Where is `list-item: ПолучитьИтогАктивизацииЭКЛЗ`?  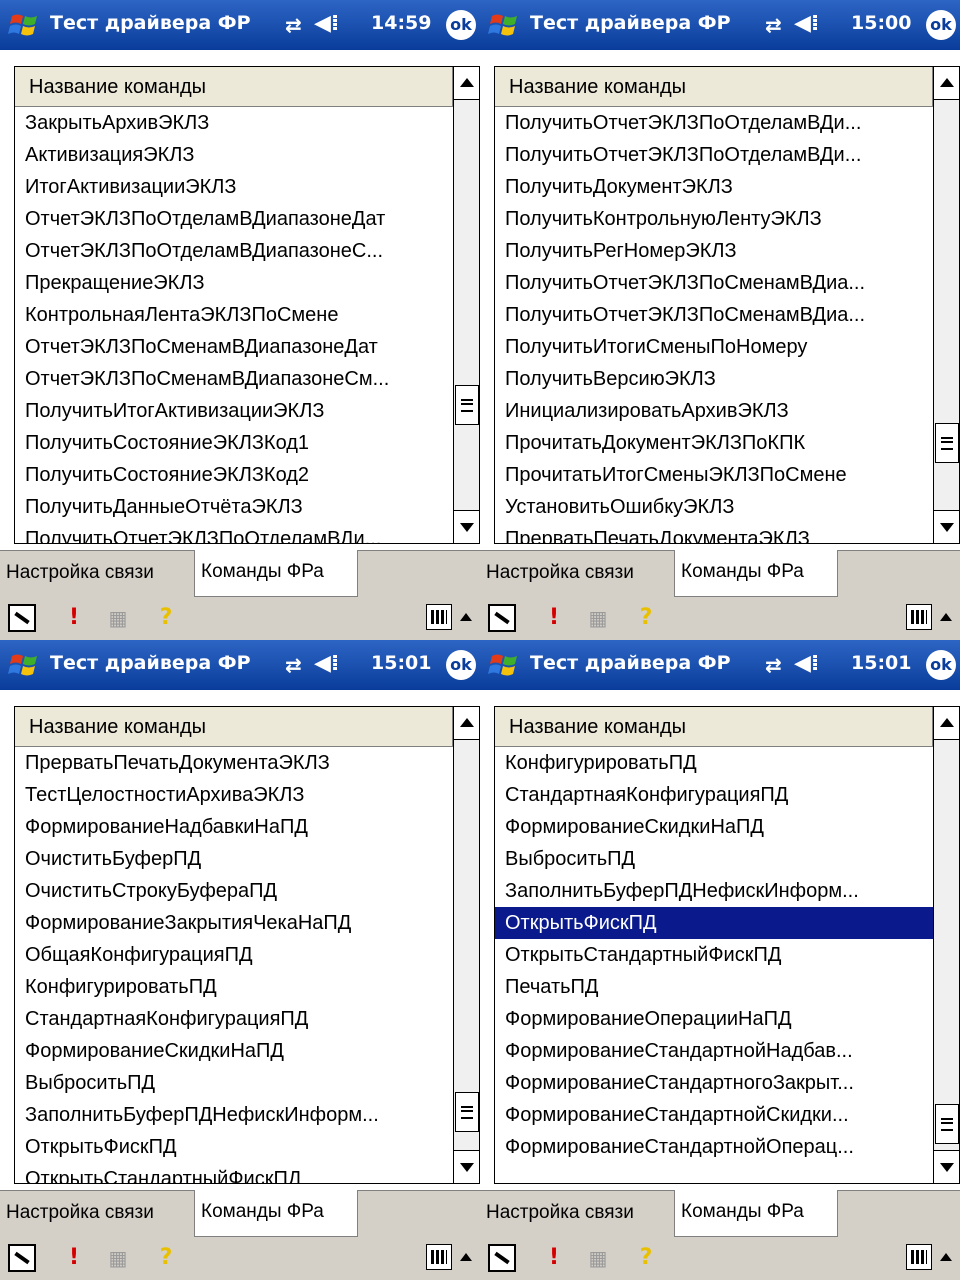 list-item: ПолучитьИтогАктивизацииЭКЛЗ is located at coordinates (234, 411).